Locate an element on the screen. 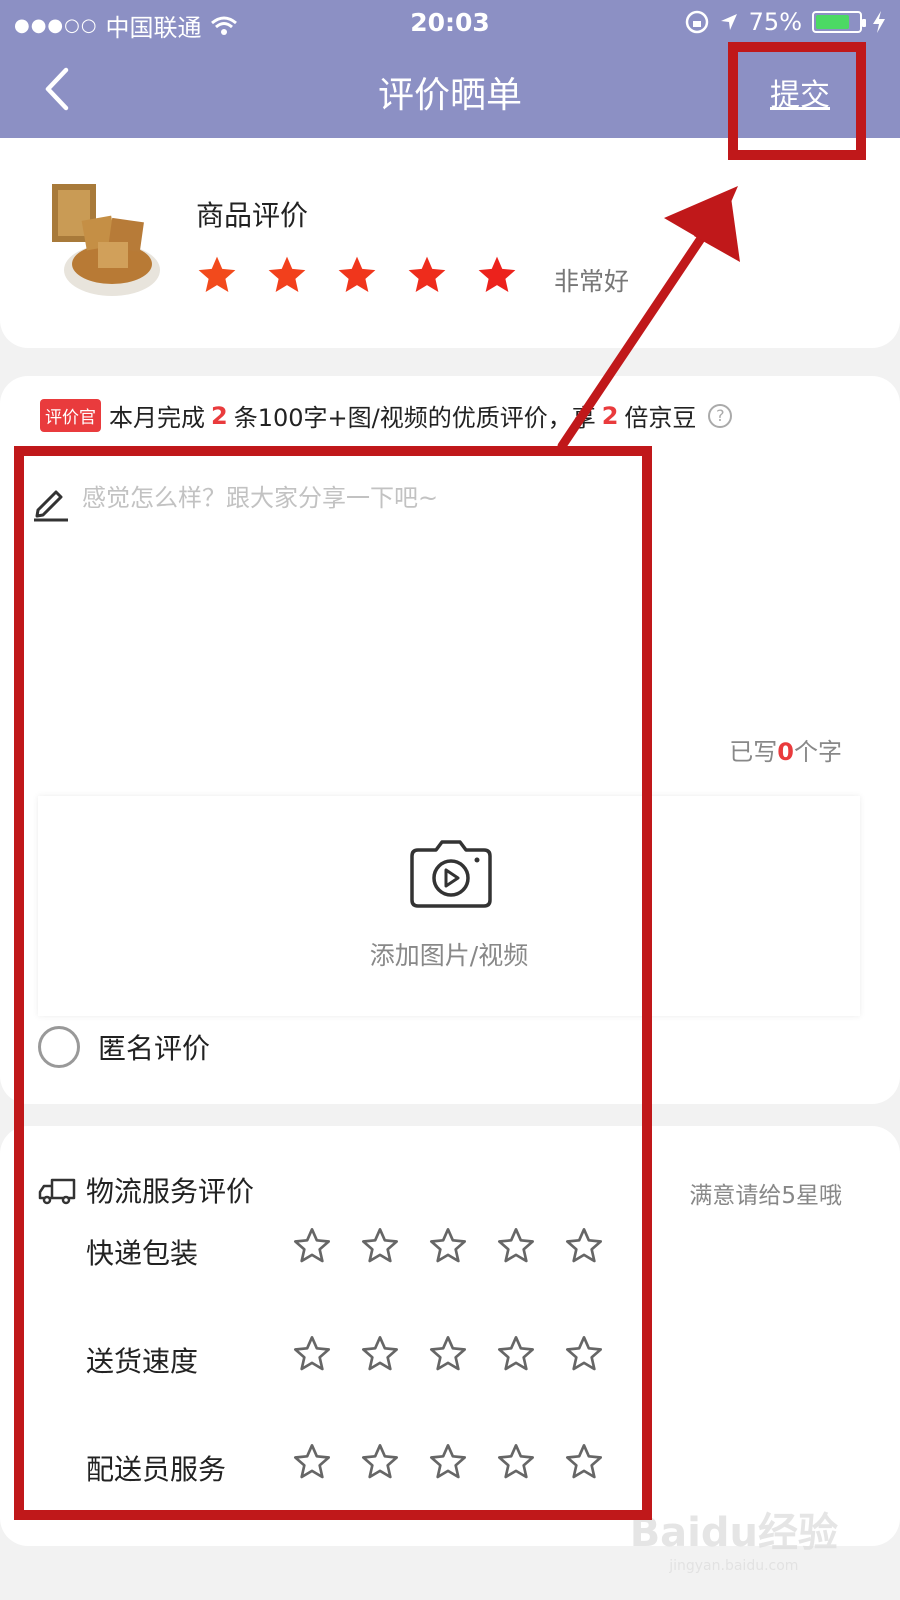 Image resolution: width=900 pixels, height=1600 pixels. char-count: 已写0个字 is located at coordinates (785, 749).